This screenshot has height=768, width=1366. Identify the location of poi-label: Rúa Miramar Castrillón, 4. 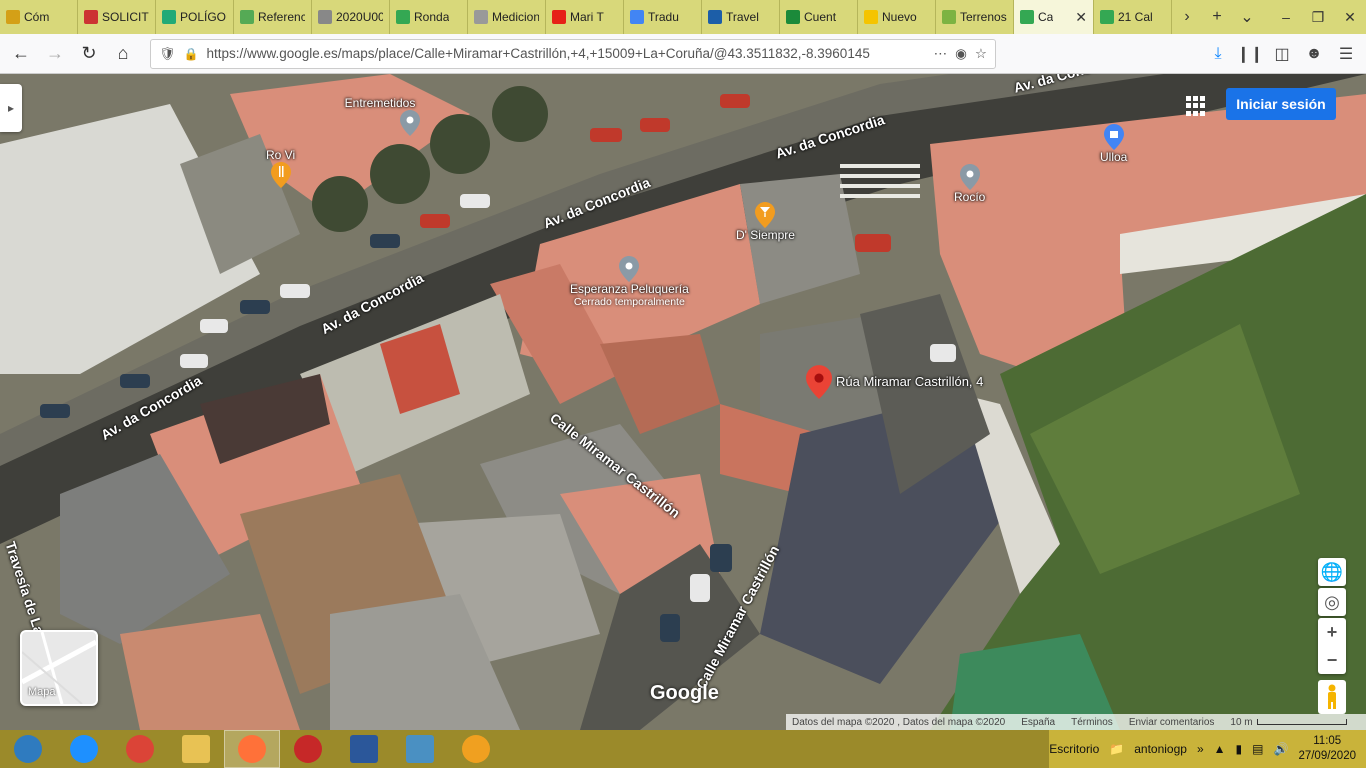
(910, 381).